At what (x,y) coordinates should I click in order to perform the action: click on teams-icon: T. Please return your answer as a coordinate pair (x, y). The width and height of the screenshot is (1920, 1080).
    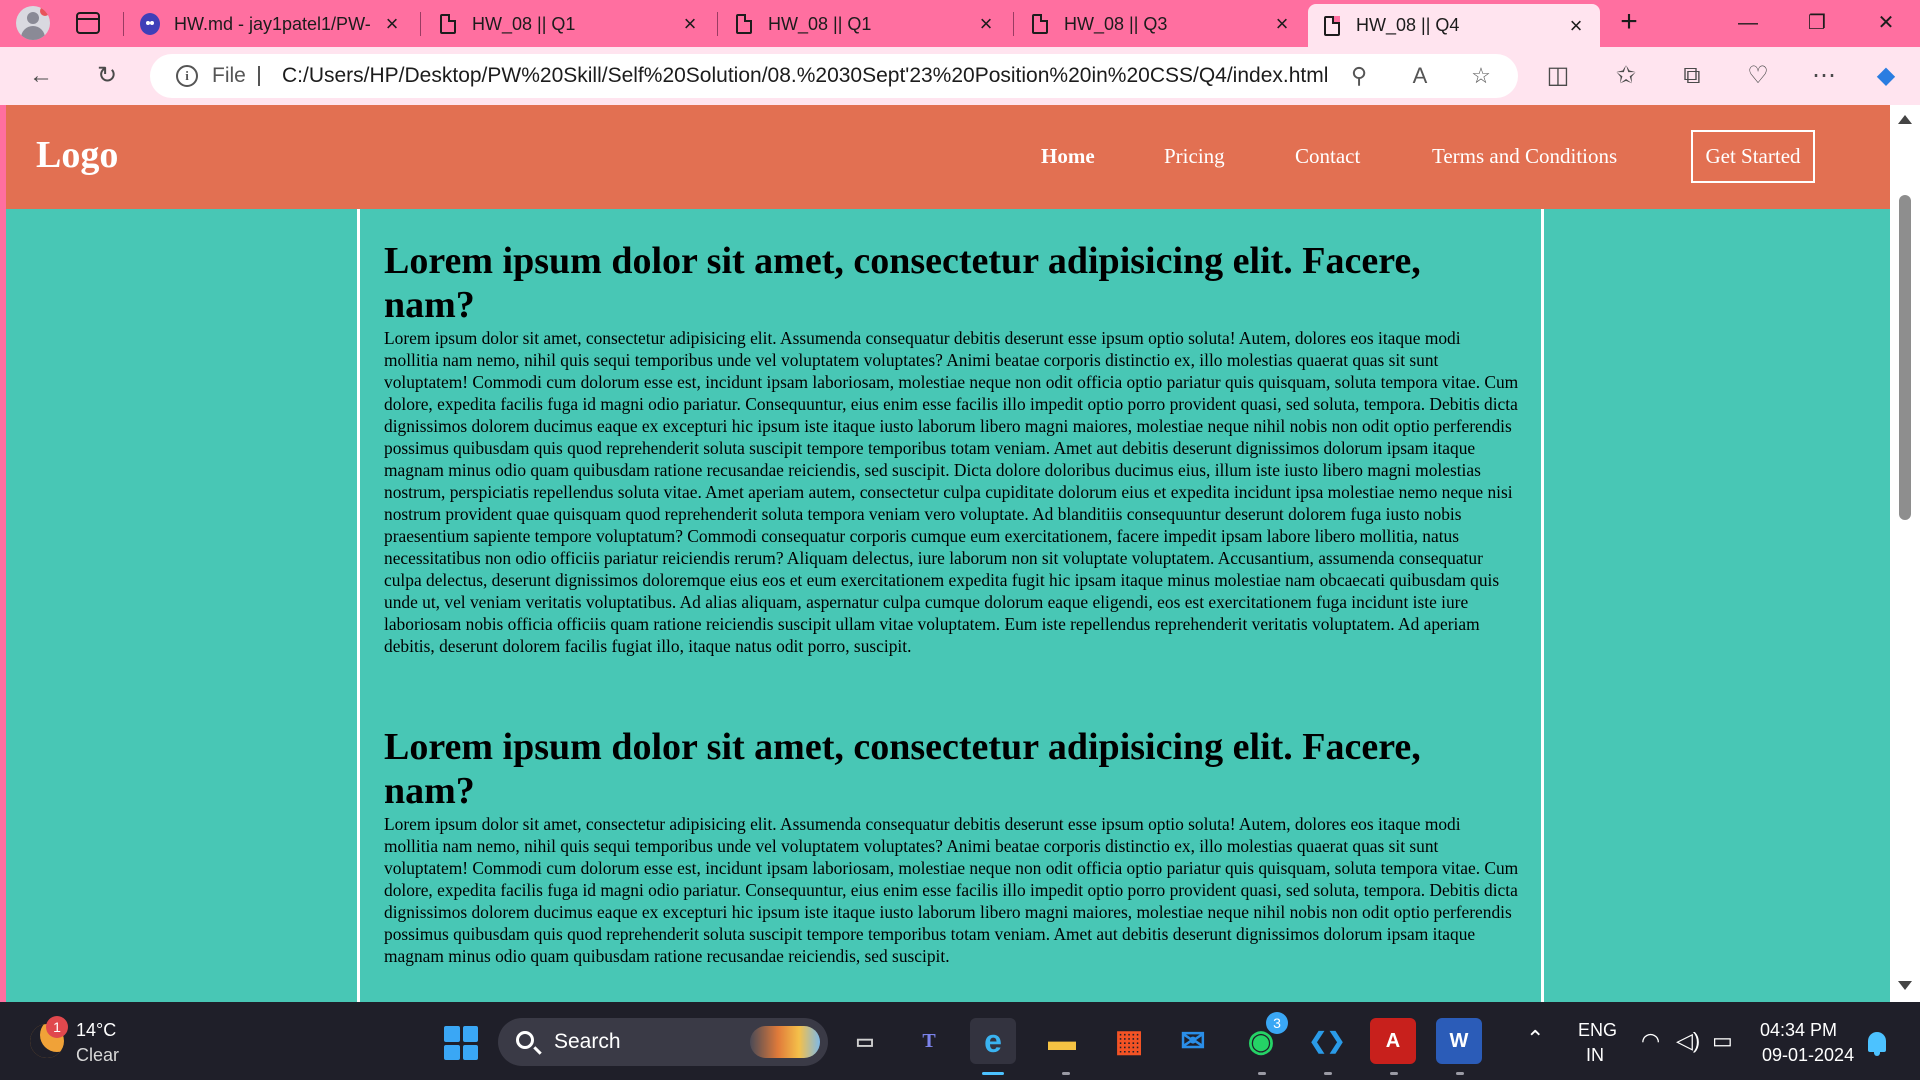
    Looking at the image, I should click on (929, 1041).